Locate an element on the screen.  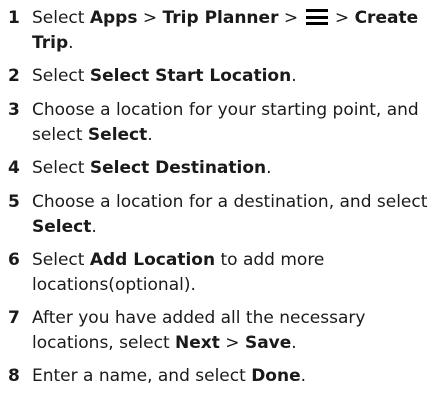
step-number: 8 is located at coordinates (14, 376).